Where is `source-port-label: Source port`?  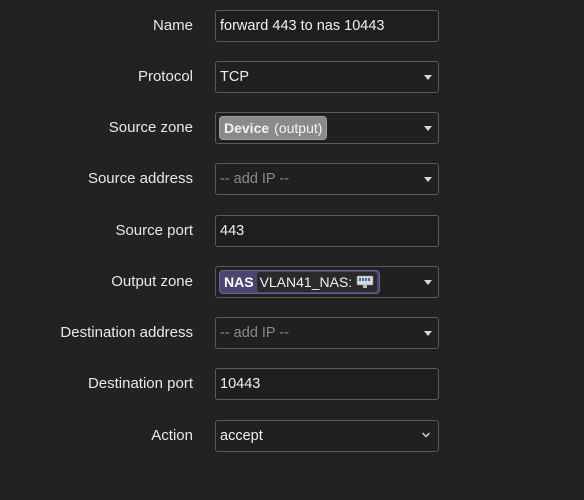 source-port-label: Source port is located at coordinates (154, 230).